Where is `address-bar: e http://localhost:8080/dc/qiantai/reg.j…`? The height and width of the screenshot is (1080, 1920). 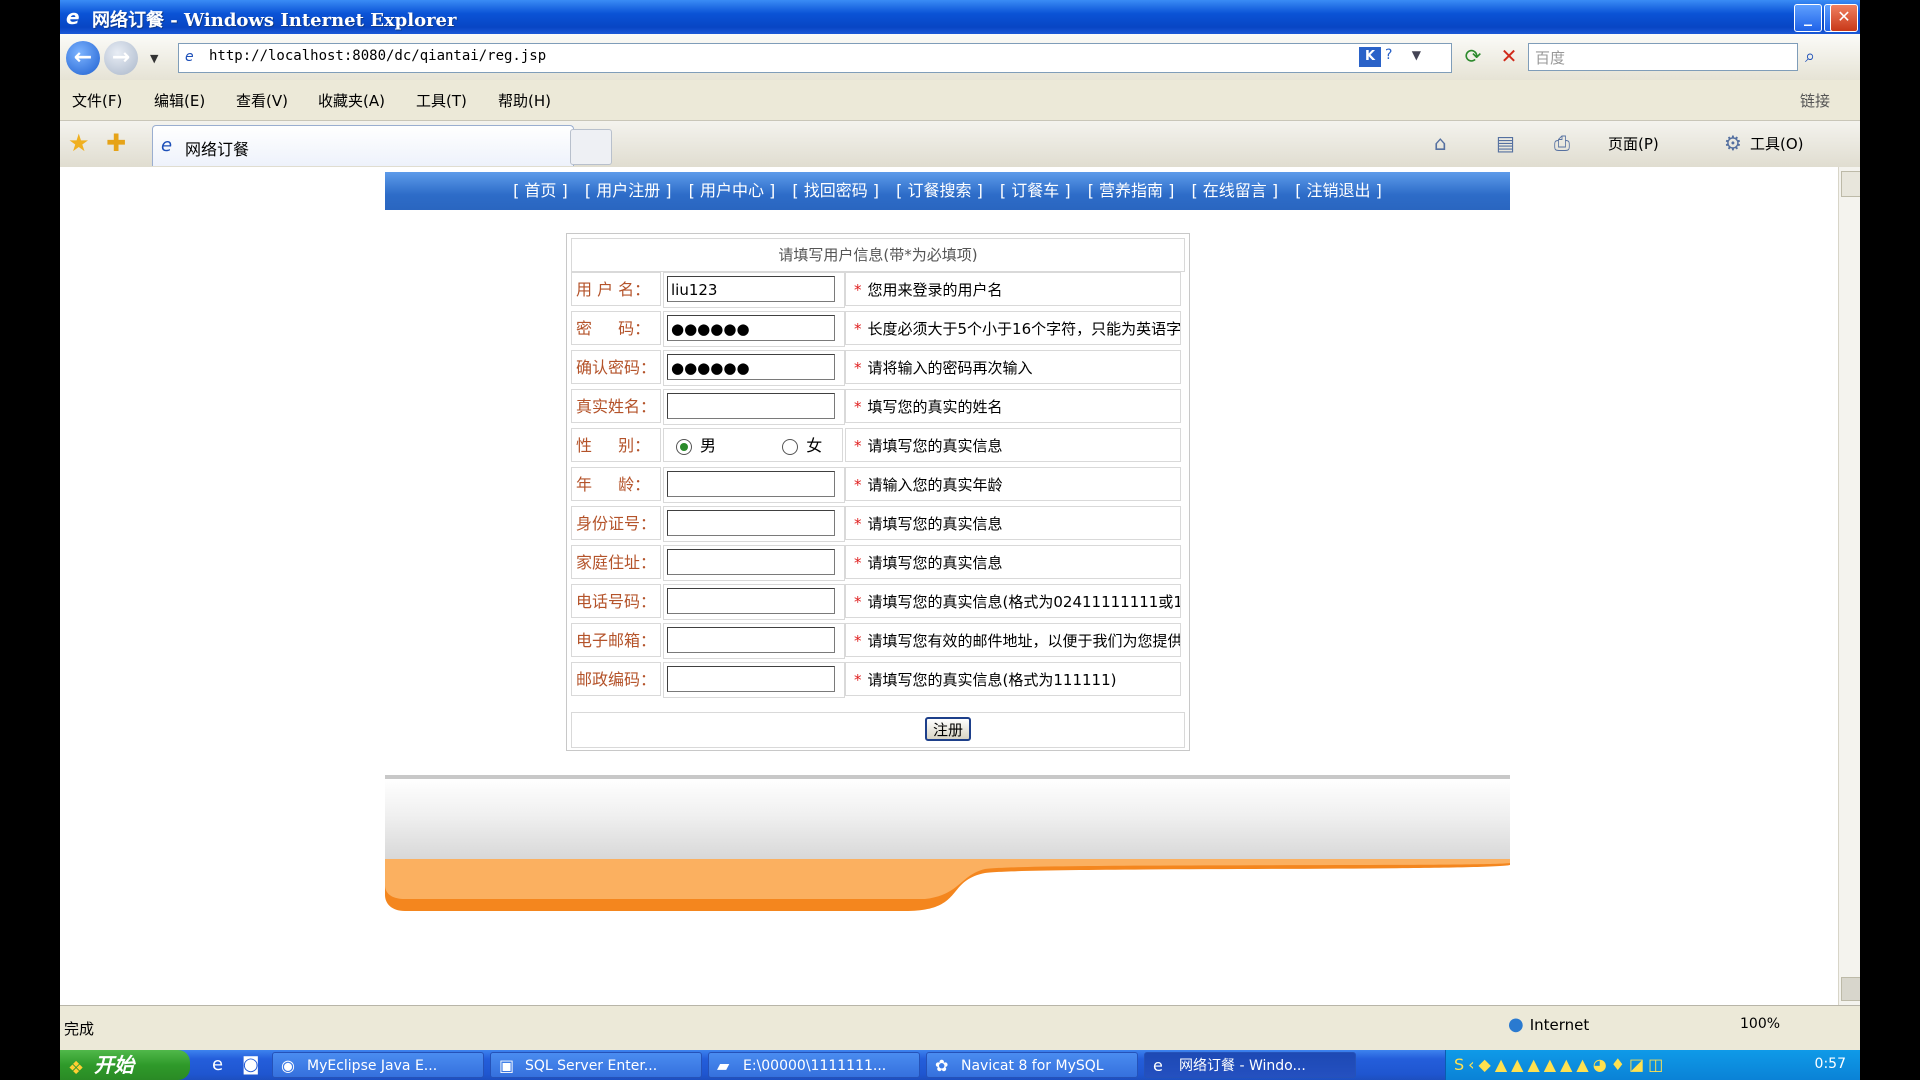 address-bar: e http://localhost:8080/dc/qiantai/reg.j… is located at coordinates (815, 58).